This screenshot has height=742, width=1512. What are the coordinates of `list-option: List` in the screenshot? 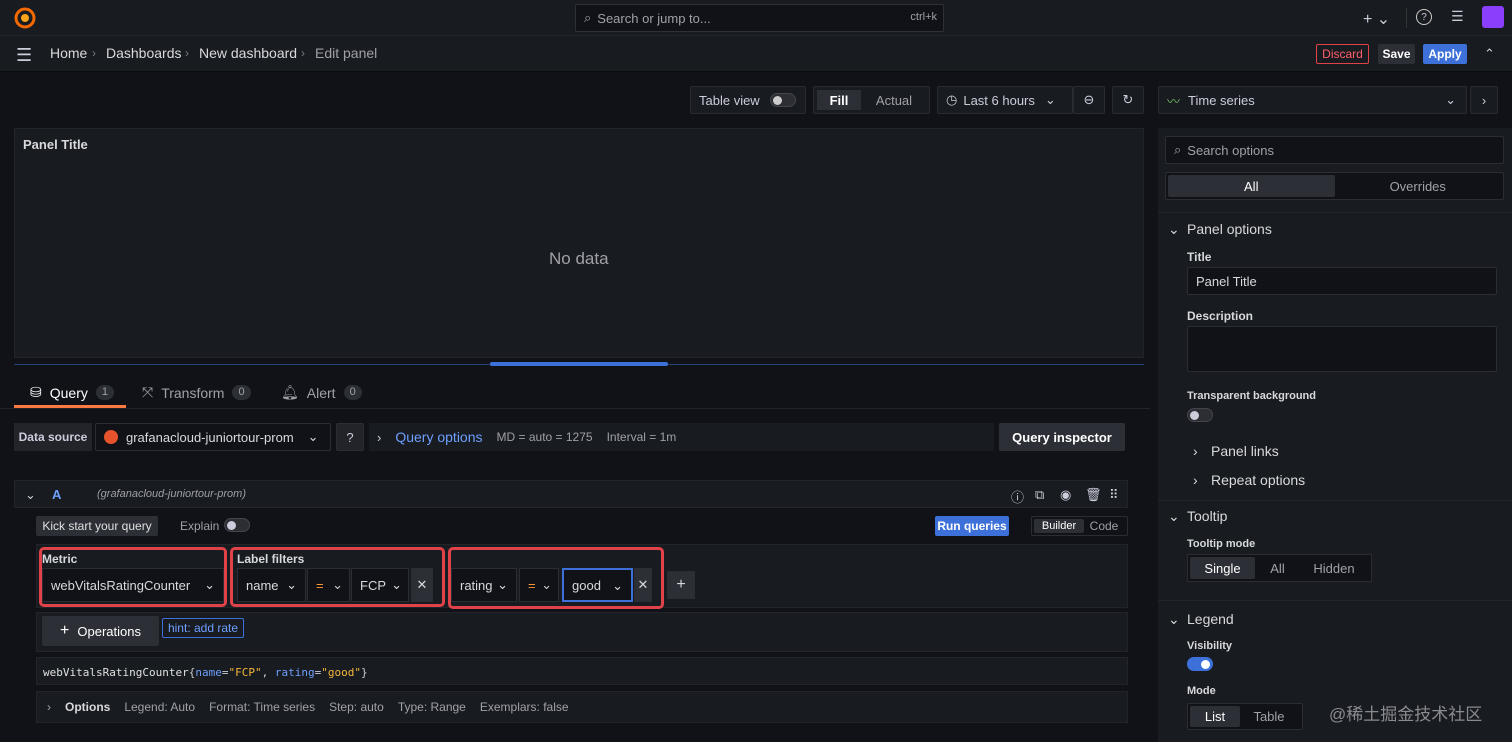 It's located at (1215, 716).